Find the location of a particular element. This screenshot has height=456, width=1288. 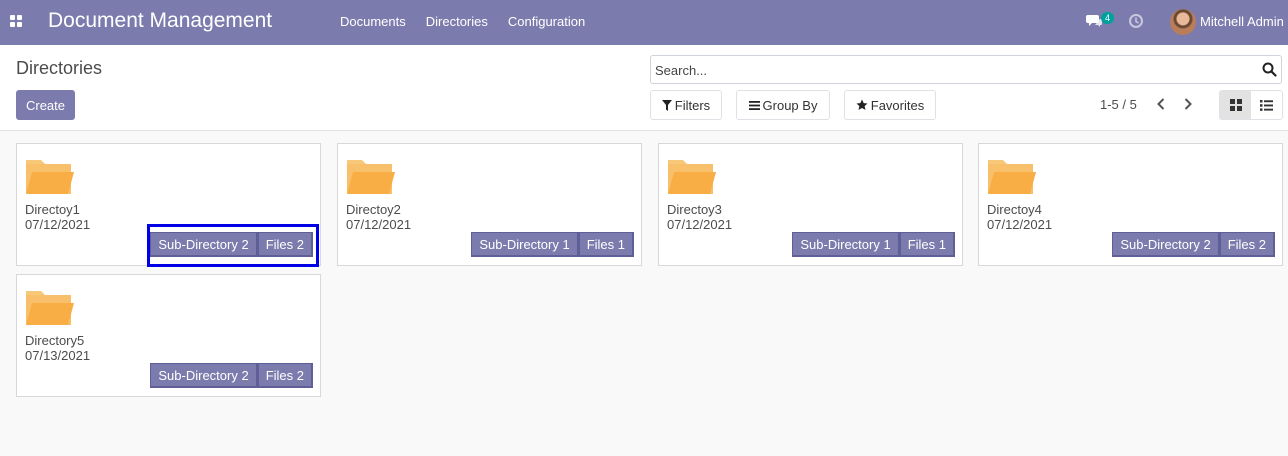

app-brand: Document Management is located at coordinates (160, 21).